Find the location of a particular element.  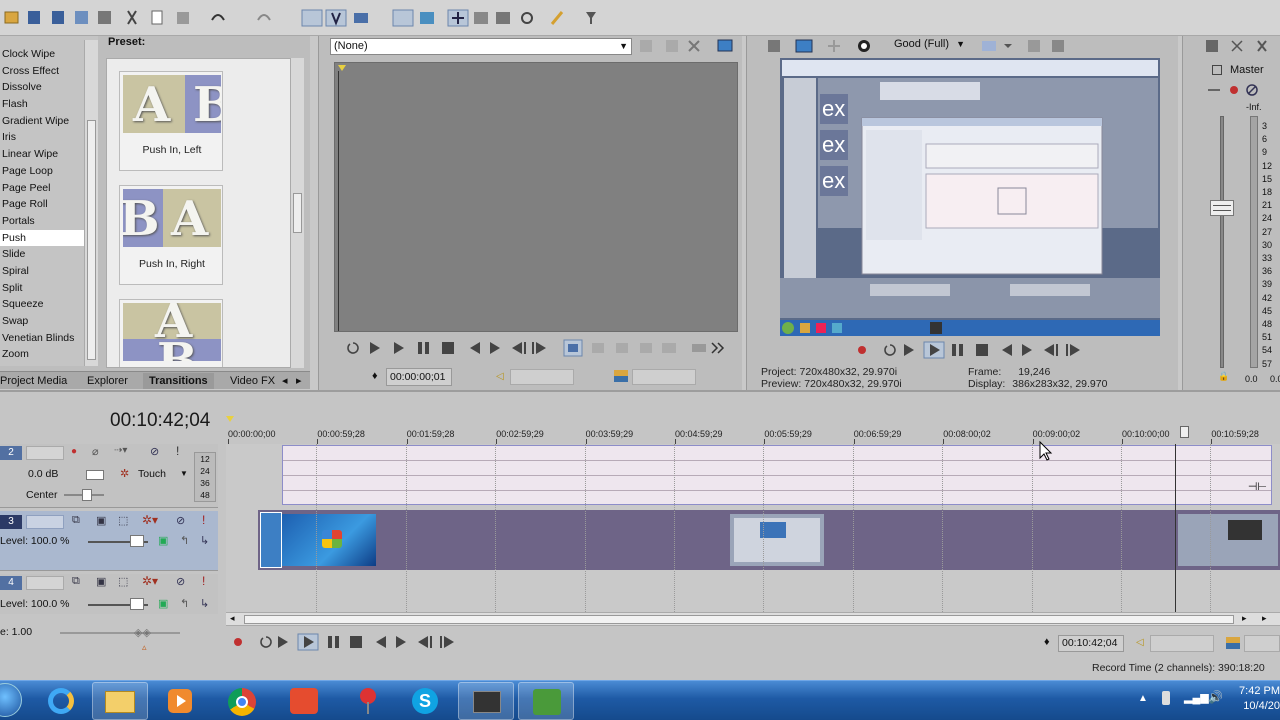

video-event-track is located at coordinates (769, 540).